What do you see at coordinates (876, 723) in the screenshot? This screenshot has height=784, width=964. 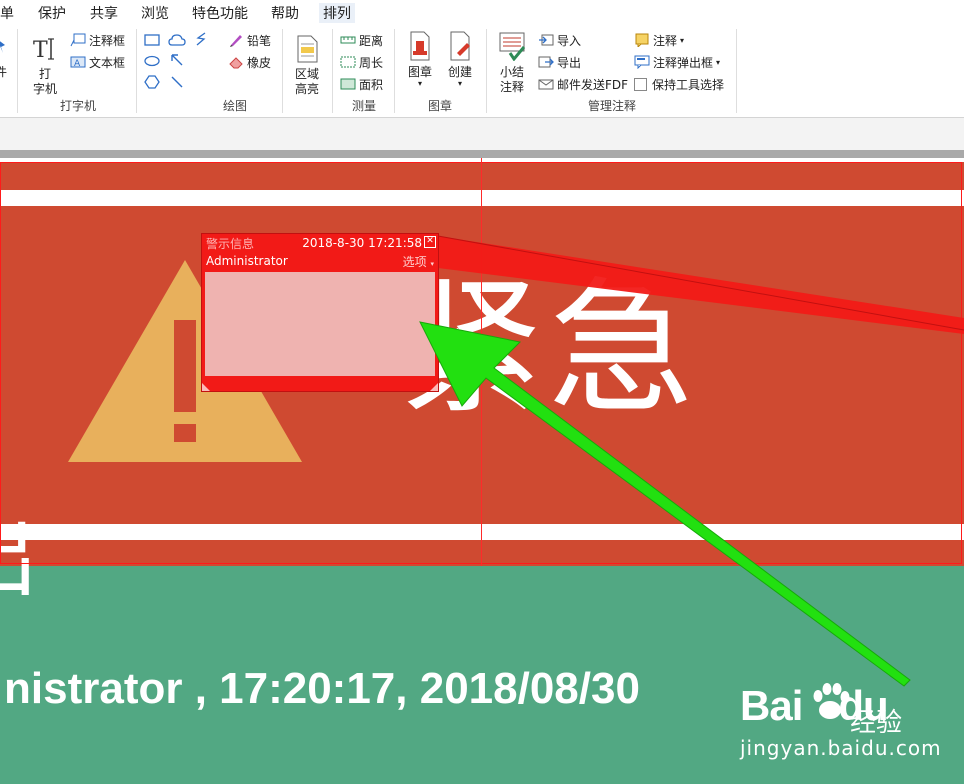 I see `jingyan-text: 经验` at bounding box center [876, 723].